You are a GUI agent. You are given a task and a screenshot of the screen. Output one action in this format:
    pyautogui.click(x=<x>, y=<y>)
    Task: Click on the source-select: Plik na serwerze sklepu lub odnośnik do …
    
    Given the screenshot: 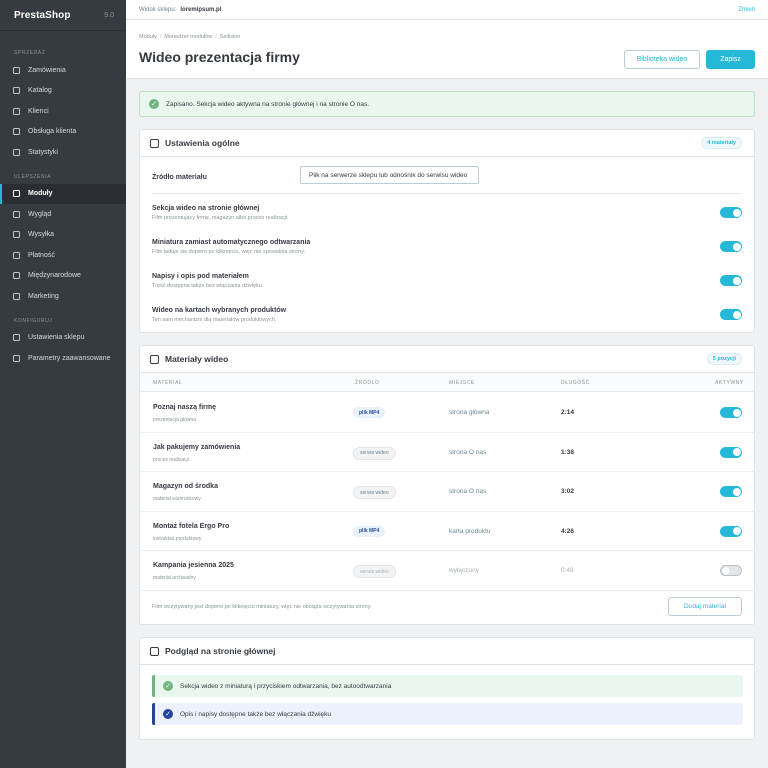 What is the action you would take?
    pyautogui.click(x=389, y=175)
    